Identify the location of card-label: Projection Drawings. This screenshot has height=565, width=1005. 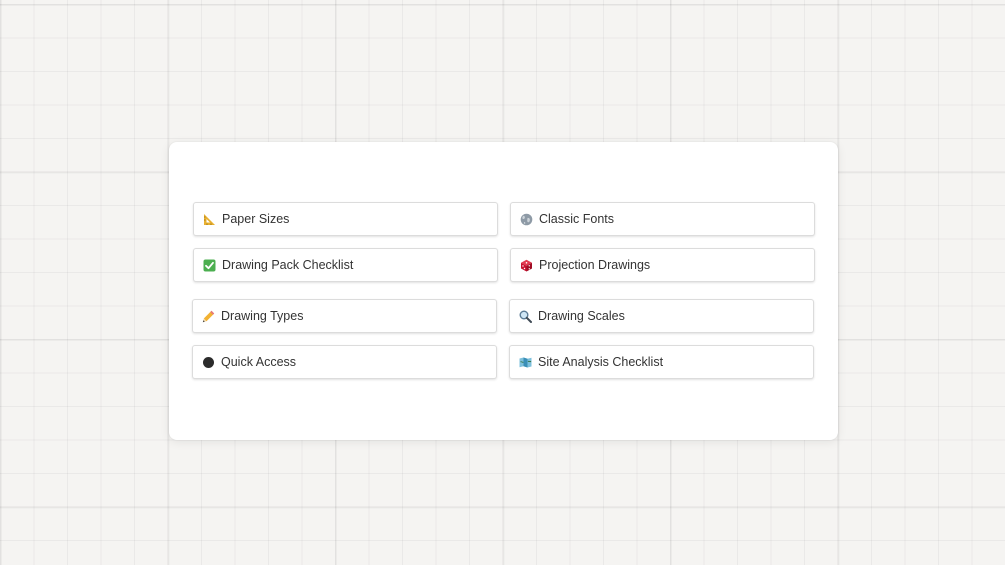
(595, 265).